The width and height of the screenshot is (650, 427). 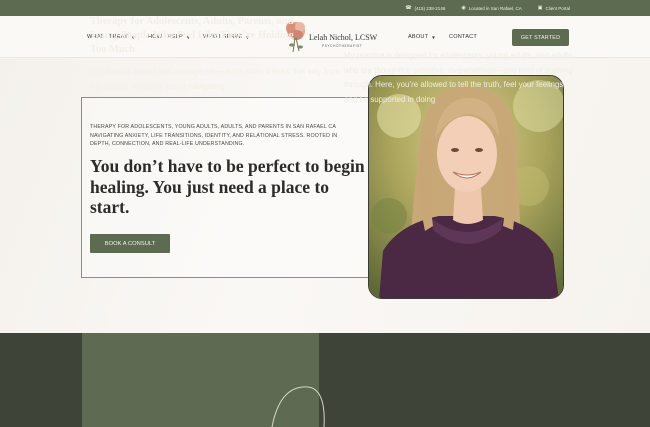 What do you see at coordinates (433, 37) in the screenshot?
I see `chevron-down-icon: ▼` at bounding box center [433, 37].